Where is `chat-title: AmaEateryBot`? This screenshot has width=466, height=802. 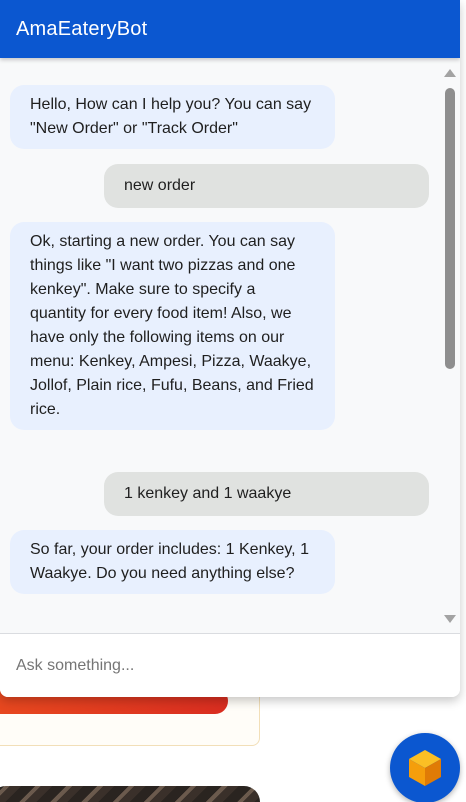 chat-title: AmaEateryBot is located at coordinates (82, 28).